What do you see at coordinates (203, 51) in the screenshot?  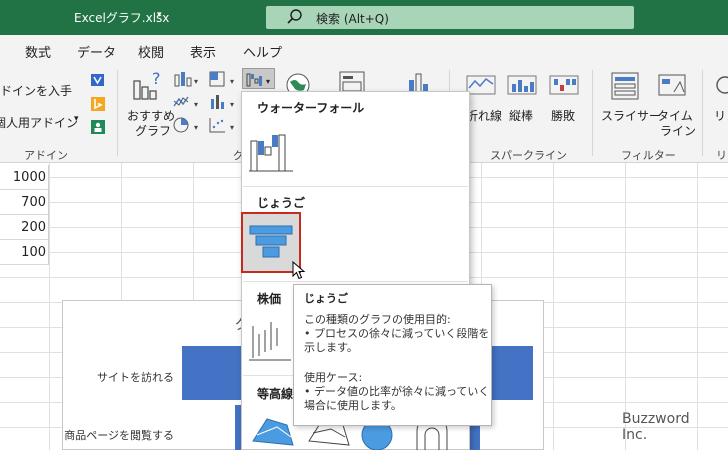 I see `tab-view: 表示` at bounding box center [203, 51].